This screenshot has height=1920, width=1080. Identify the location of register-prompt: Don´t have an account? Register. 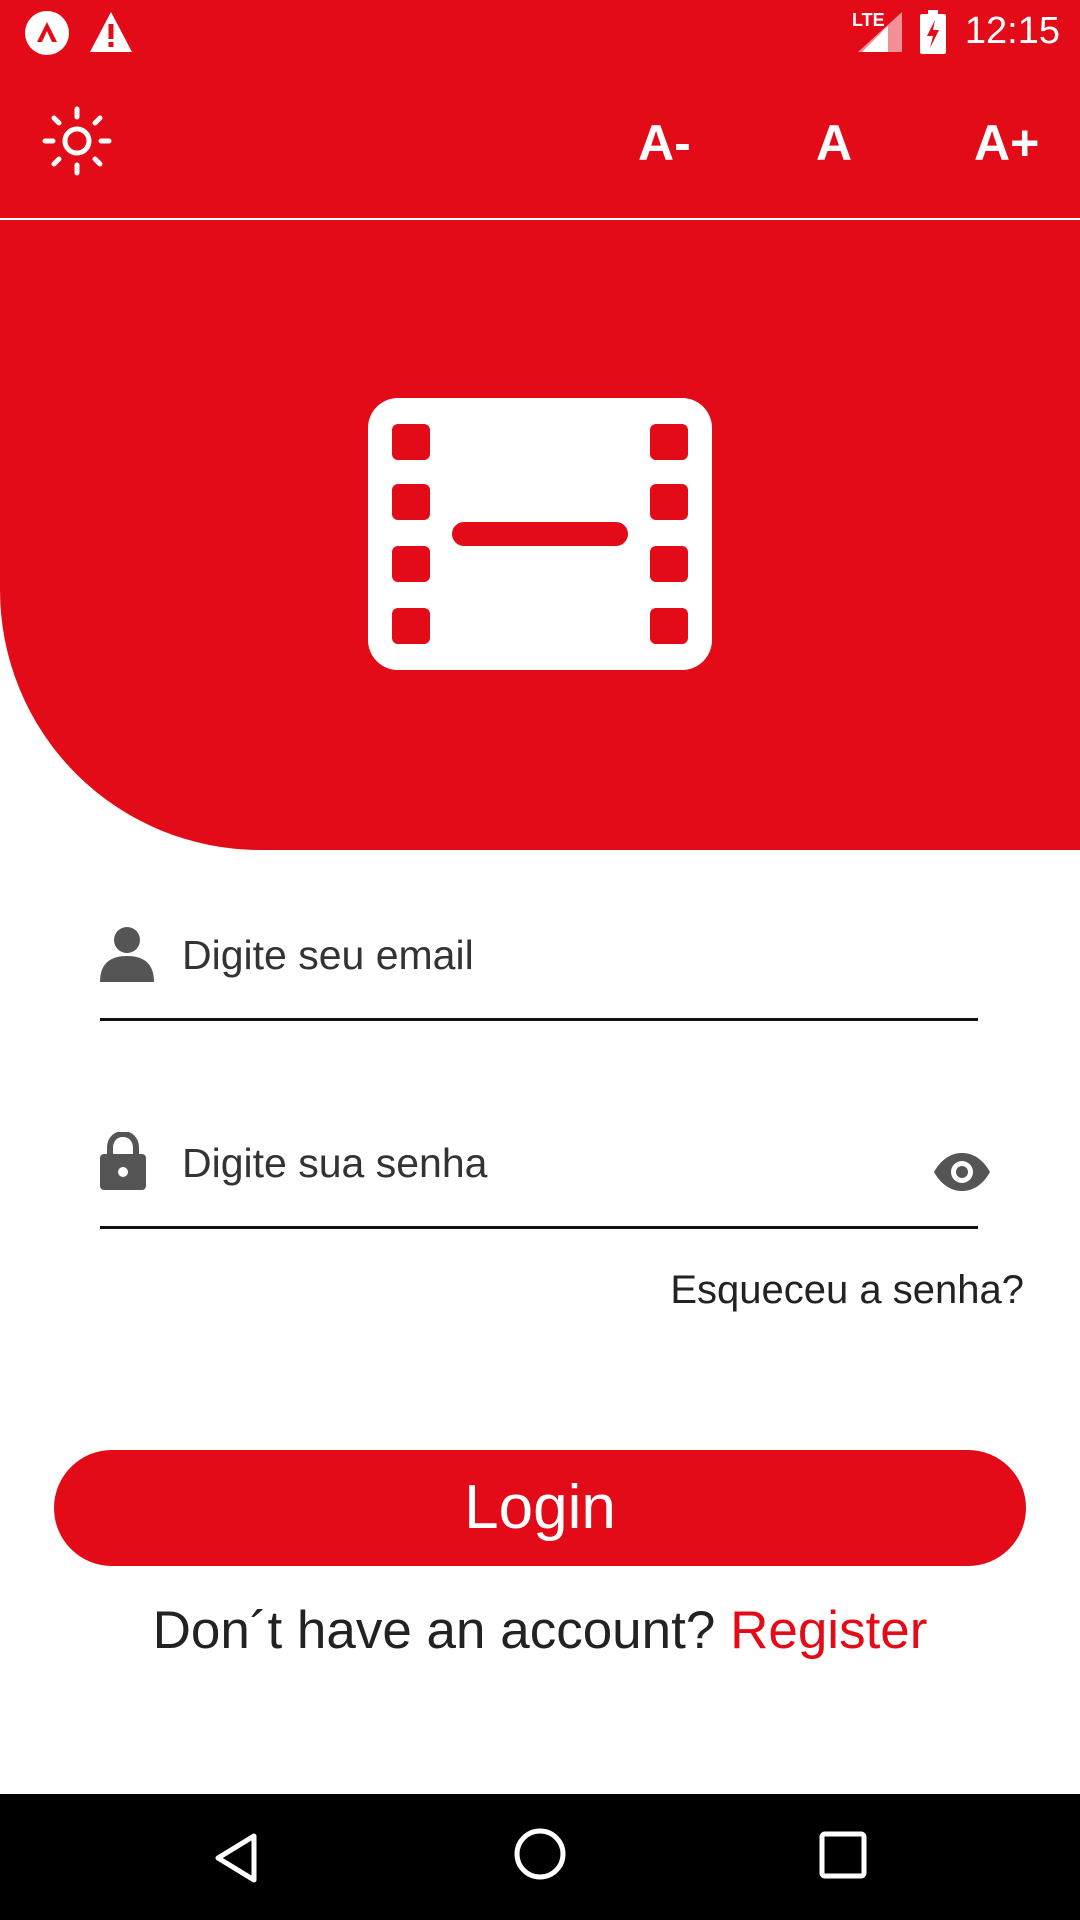
(540, 1630).